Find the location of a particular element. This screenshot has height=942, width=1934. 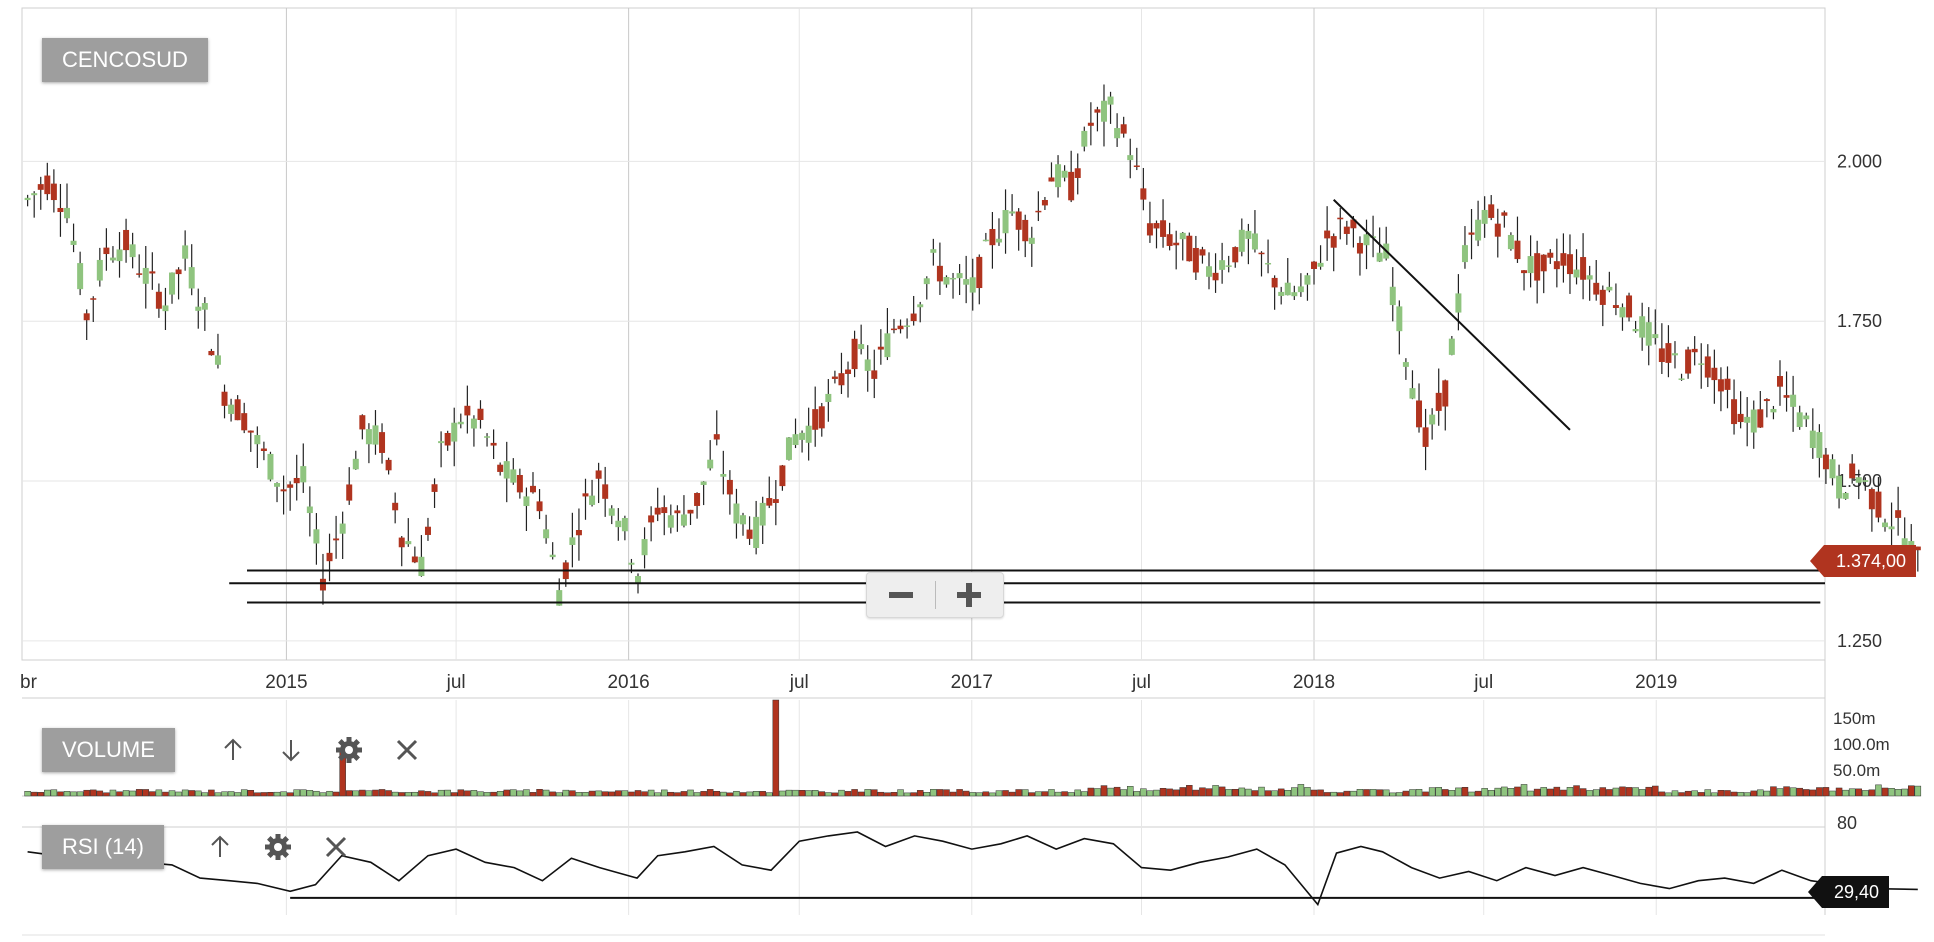

volume-tick-label: 100.0m is located at coordinates (1861, 744).